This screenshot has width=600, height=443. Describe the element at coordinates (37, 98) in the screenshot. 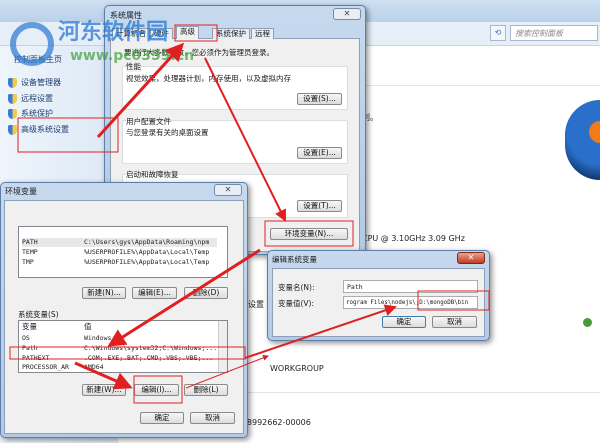

I see `sidebar-item-label: 远程设置` at that location.